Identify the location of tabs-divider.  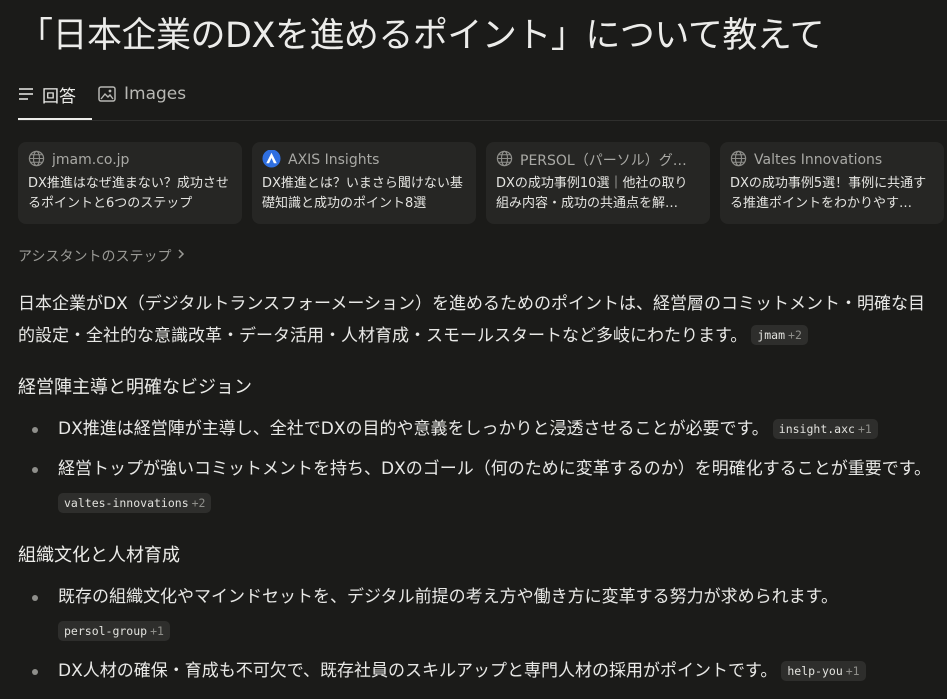
(482, 120).